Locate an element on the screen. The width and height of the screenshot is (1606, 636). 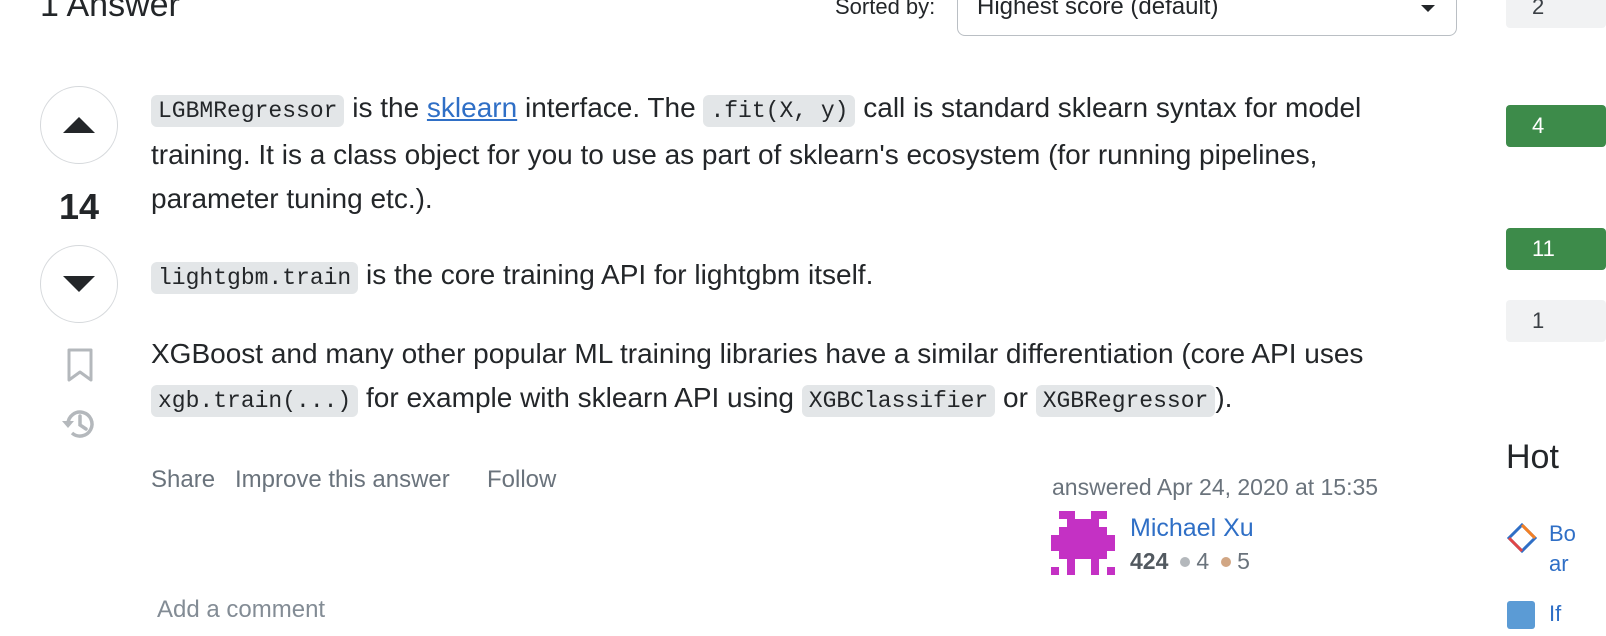
bronze-badge-count: 5 is located at coordinates (1243, 561).